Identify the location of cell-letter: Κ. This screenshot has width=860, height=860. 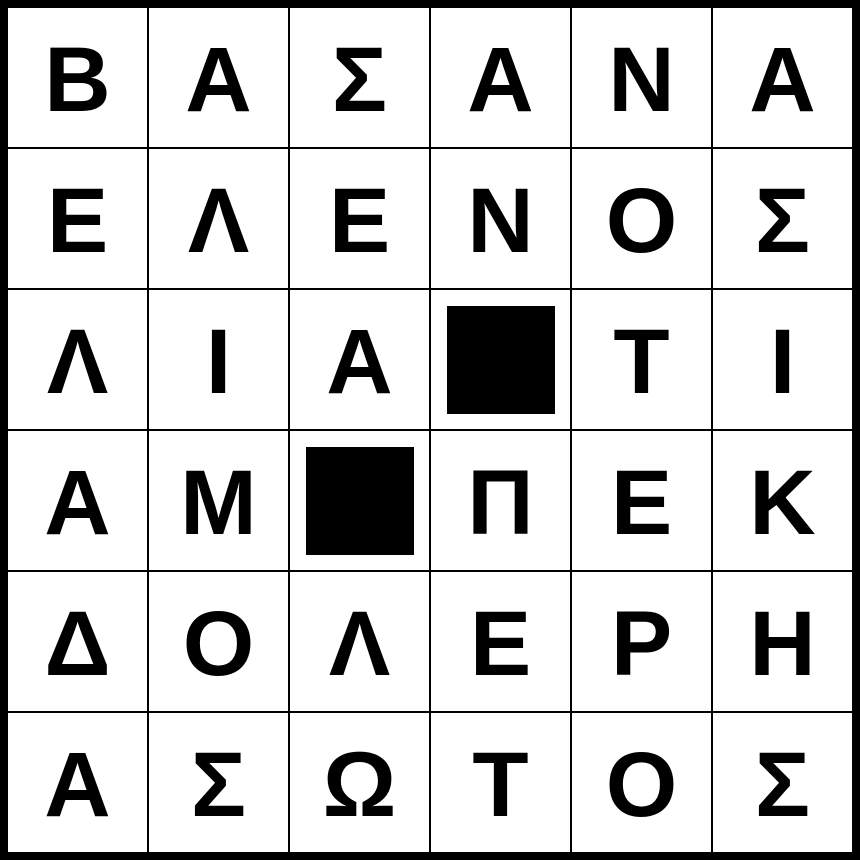
(782, 502).